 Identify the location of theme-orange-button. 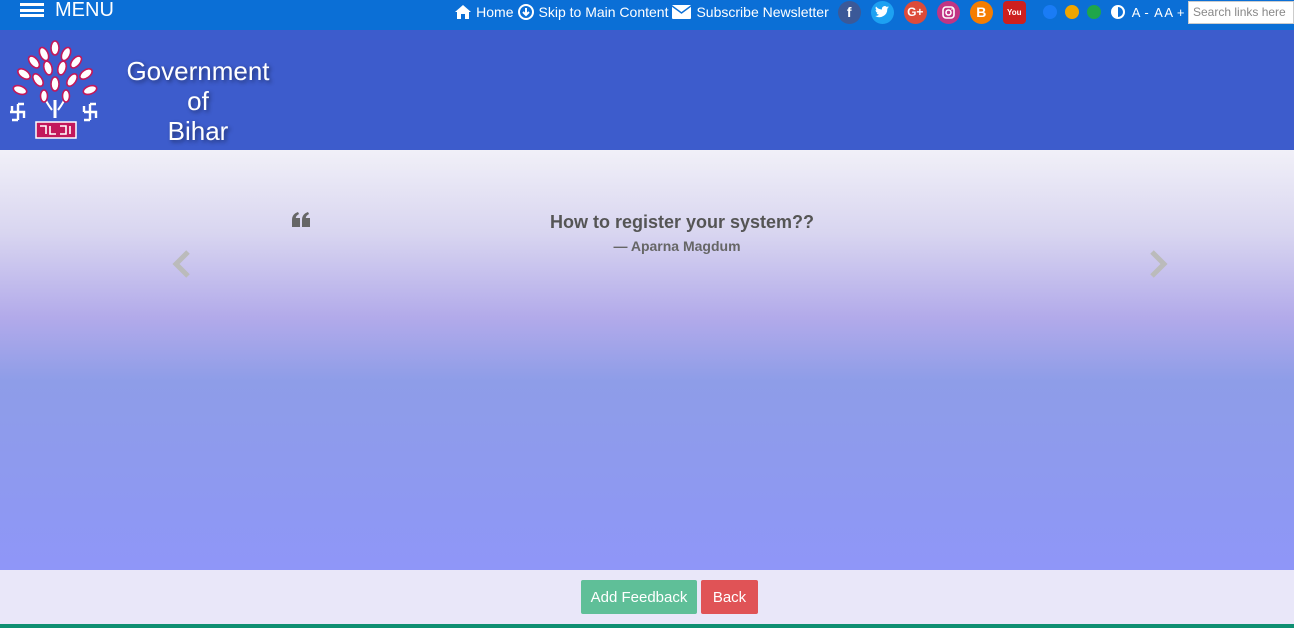
(1071, 12).